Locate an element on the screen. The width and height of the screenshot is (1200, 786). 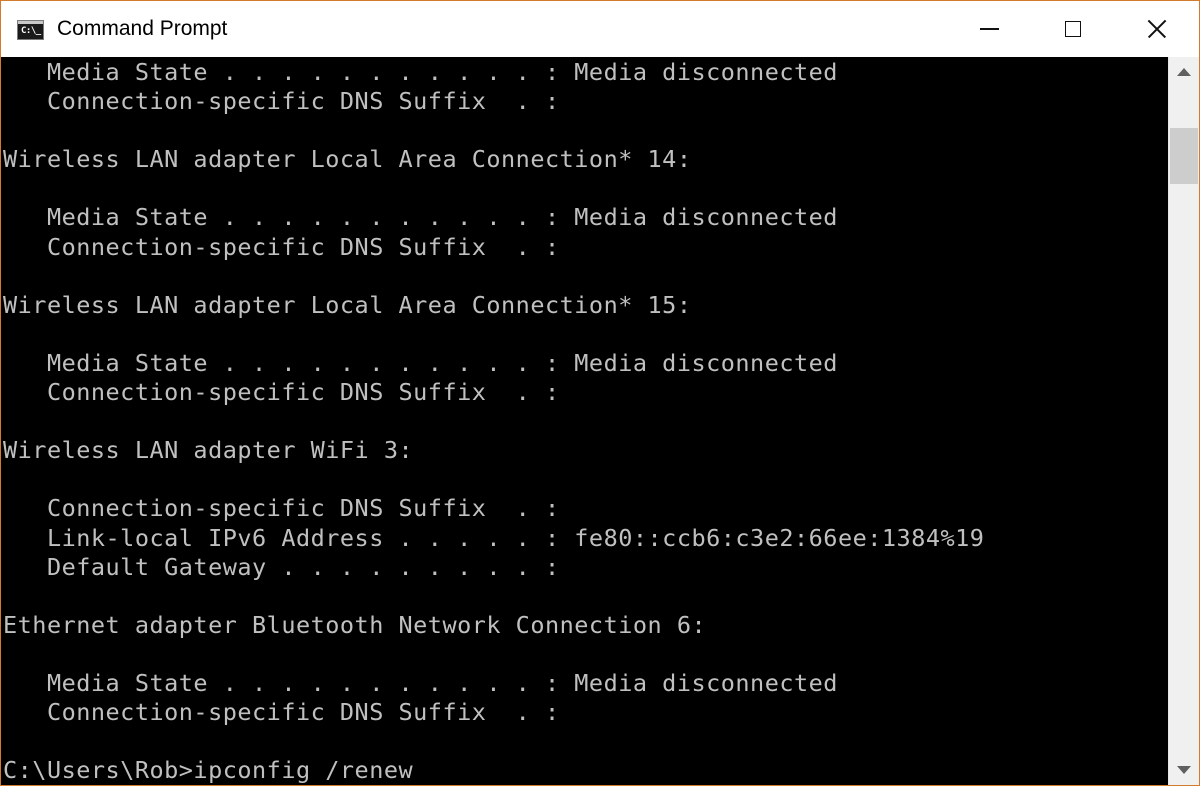
console-line: Wireless LAN adapter WiFi 3: is located at coordinates (208, 450).